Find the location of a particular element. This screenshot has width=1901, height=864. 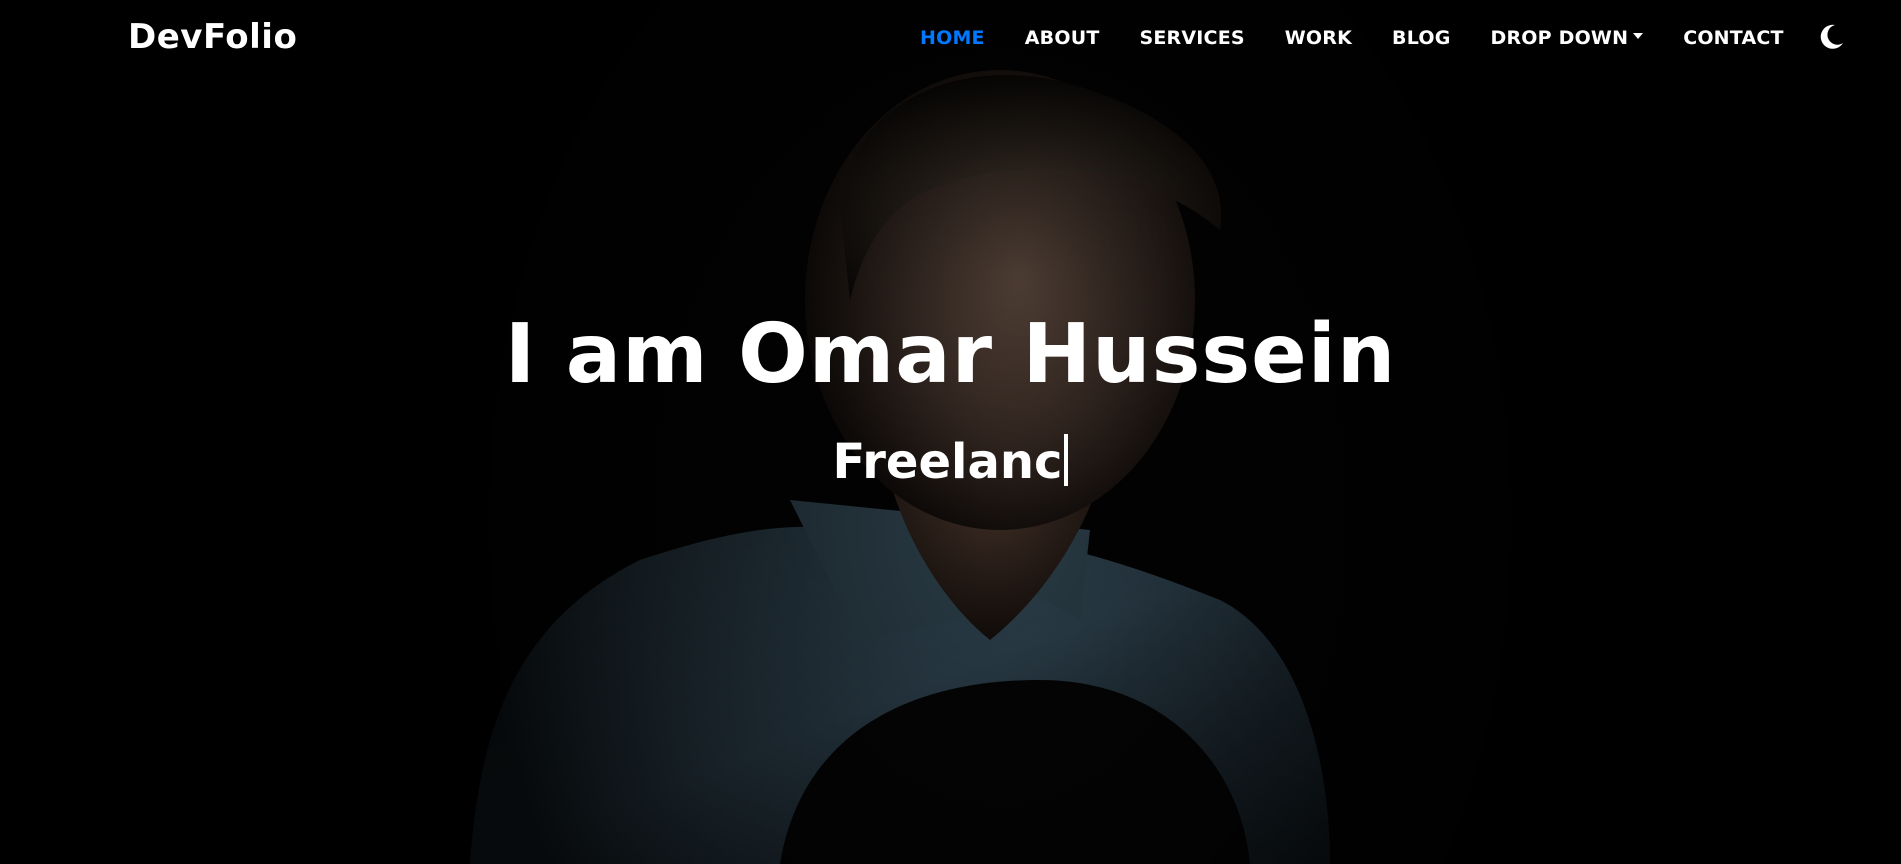

theme-toggle-button is located at coordinates (1831, 37).